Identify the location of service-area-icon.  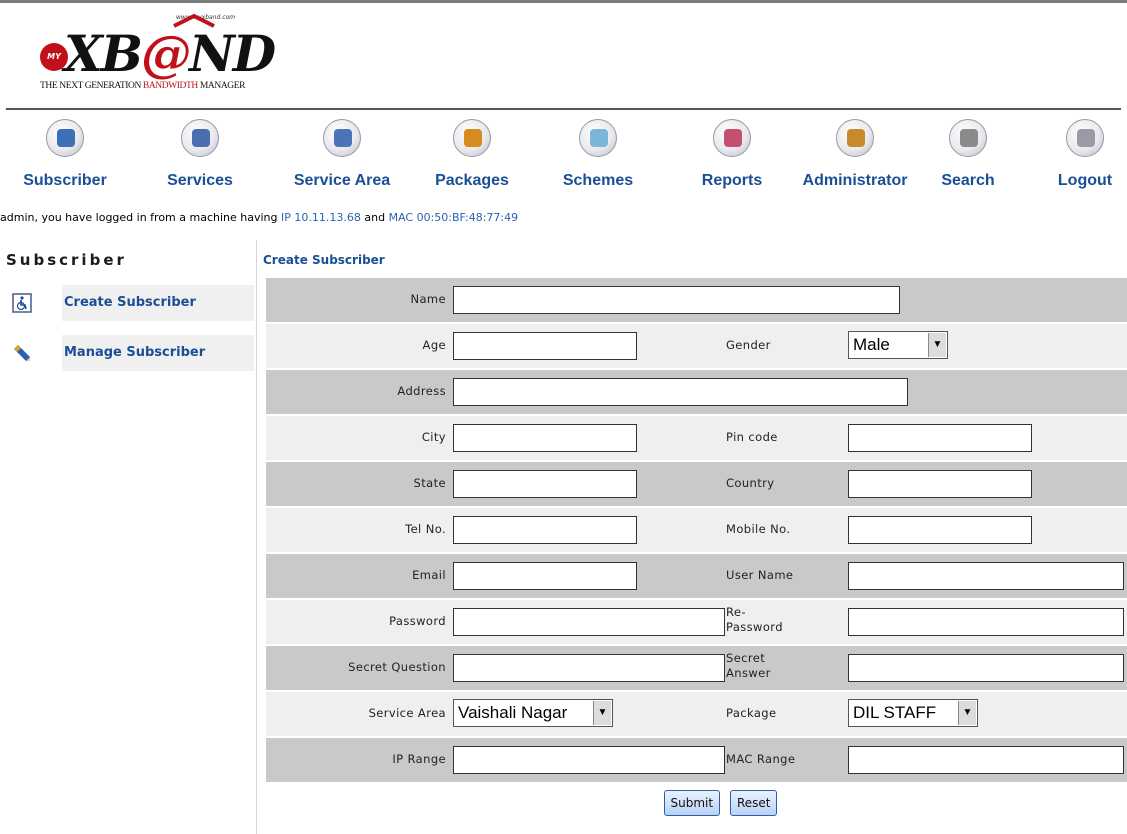
(342, 138).